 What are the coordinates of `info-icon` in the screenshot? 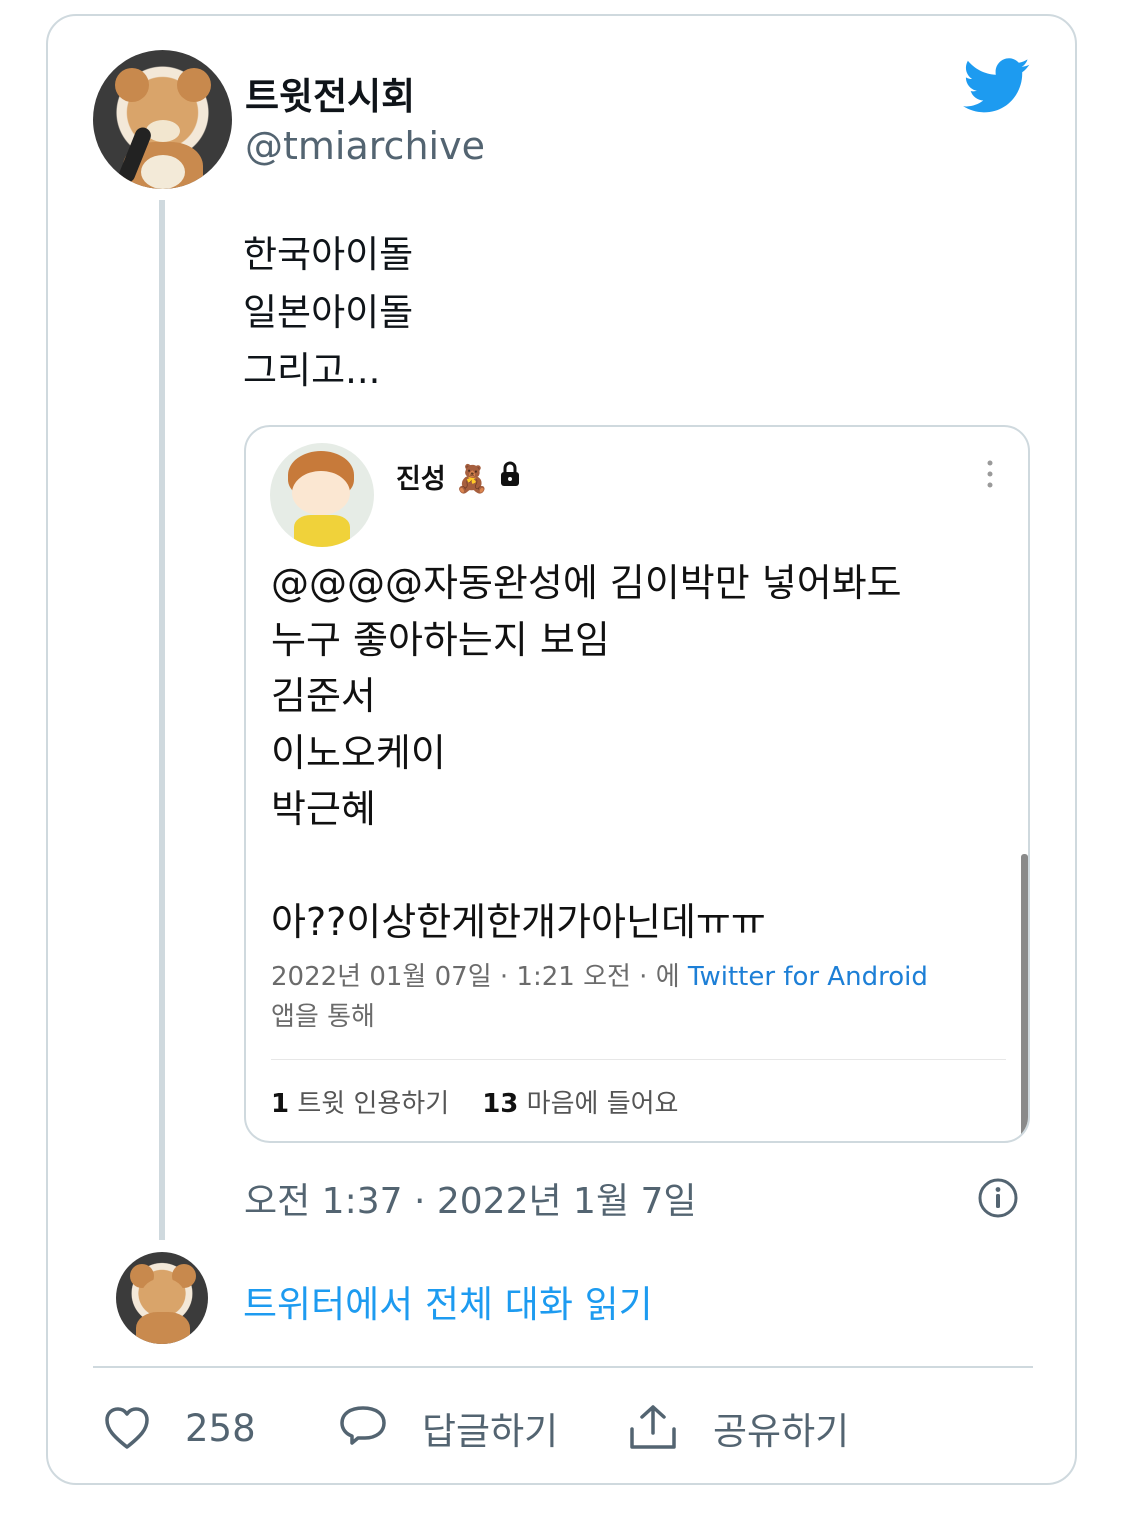 It's located at (998, 1198).